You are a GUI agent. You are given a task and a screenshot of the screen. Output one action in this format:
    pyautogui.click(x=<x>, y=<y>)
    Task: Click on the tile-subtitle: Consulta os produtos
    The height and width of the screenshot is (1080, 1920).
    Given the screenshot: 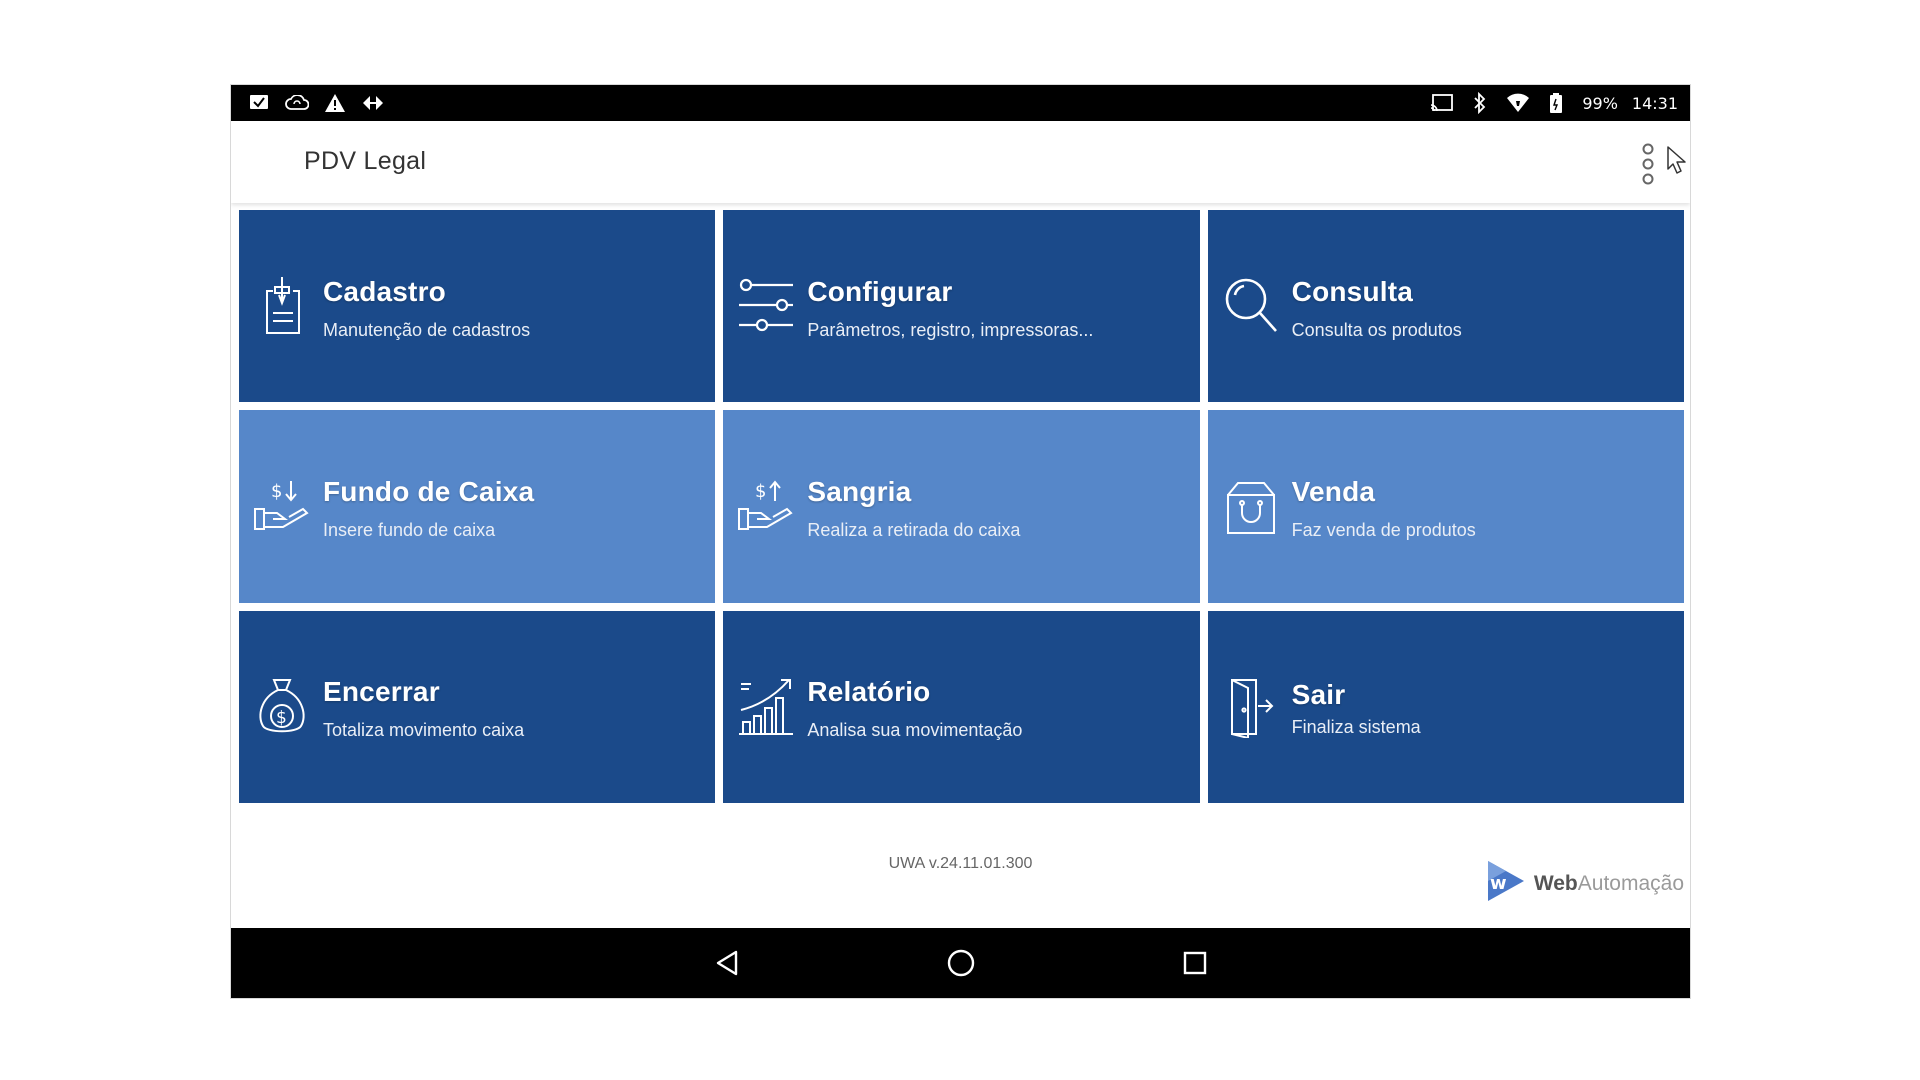 What is the action you would take?
    pyautogui.click(x=1376, y=329)
    